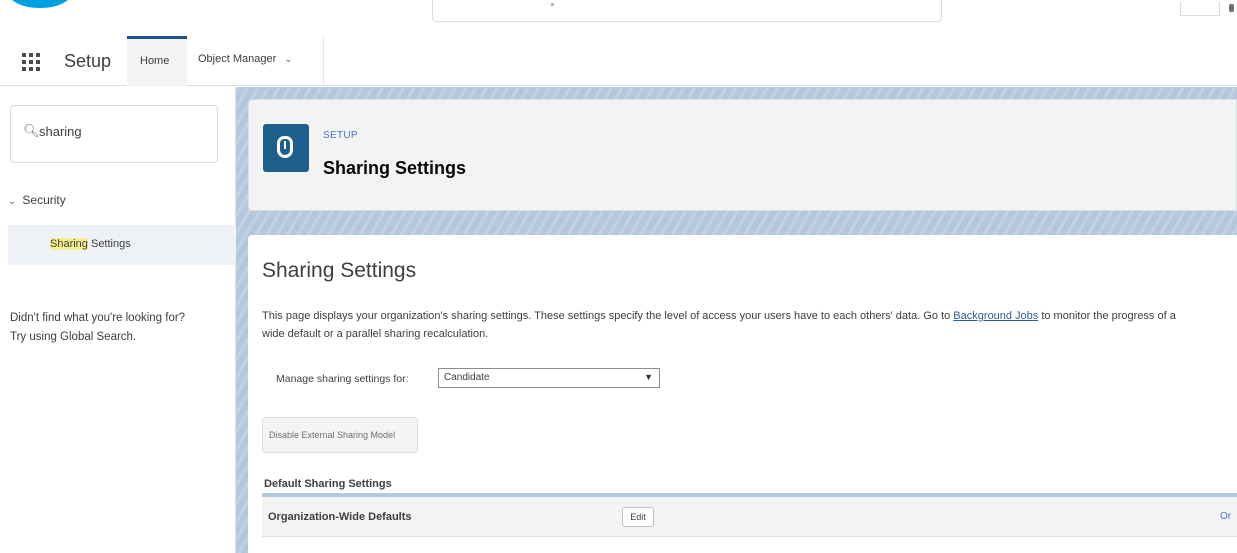  What do you see at coordinates (638, 517) in the screenshot?
I see `owd-edit-button: Edit` at bounding box center [638, 517].